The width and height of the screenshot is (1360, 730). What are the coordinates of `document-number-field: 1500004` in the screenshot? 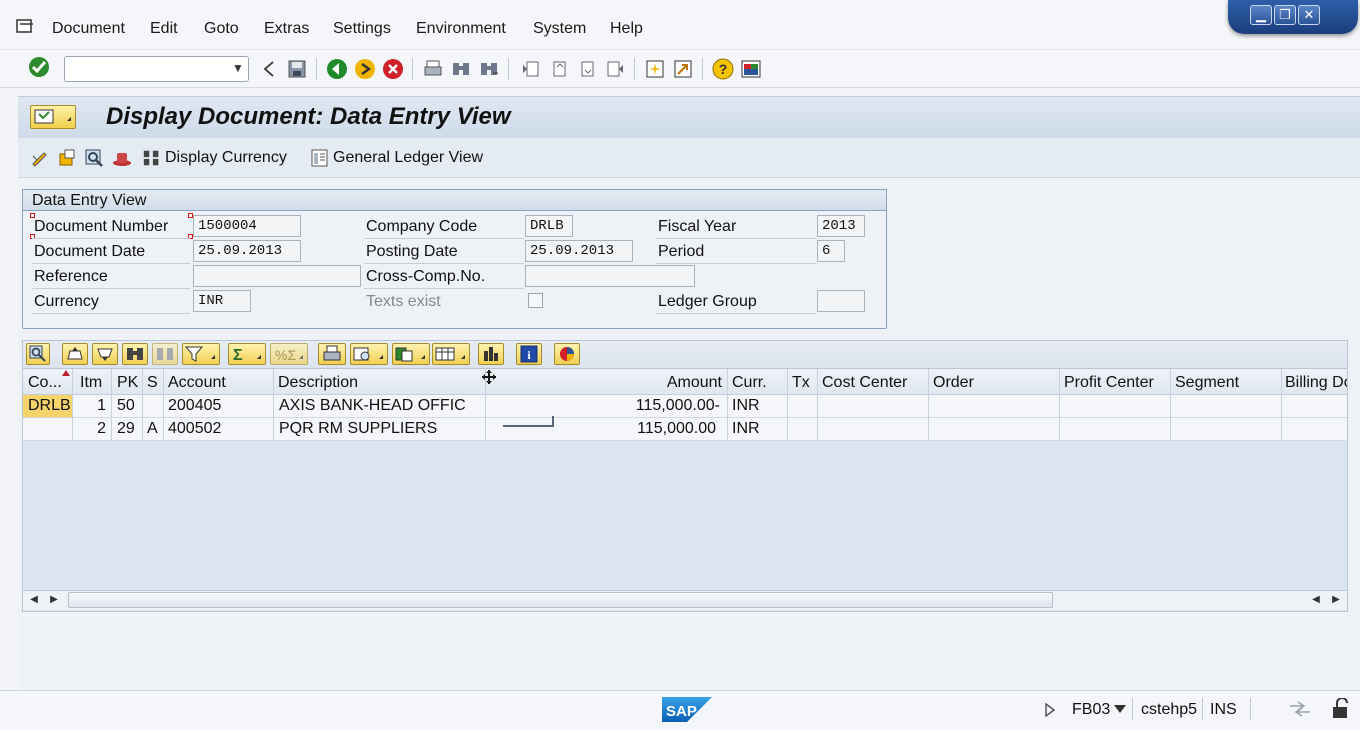 It's located at (247, 226).